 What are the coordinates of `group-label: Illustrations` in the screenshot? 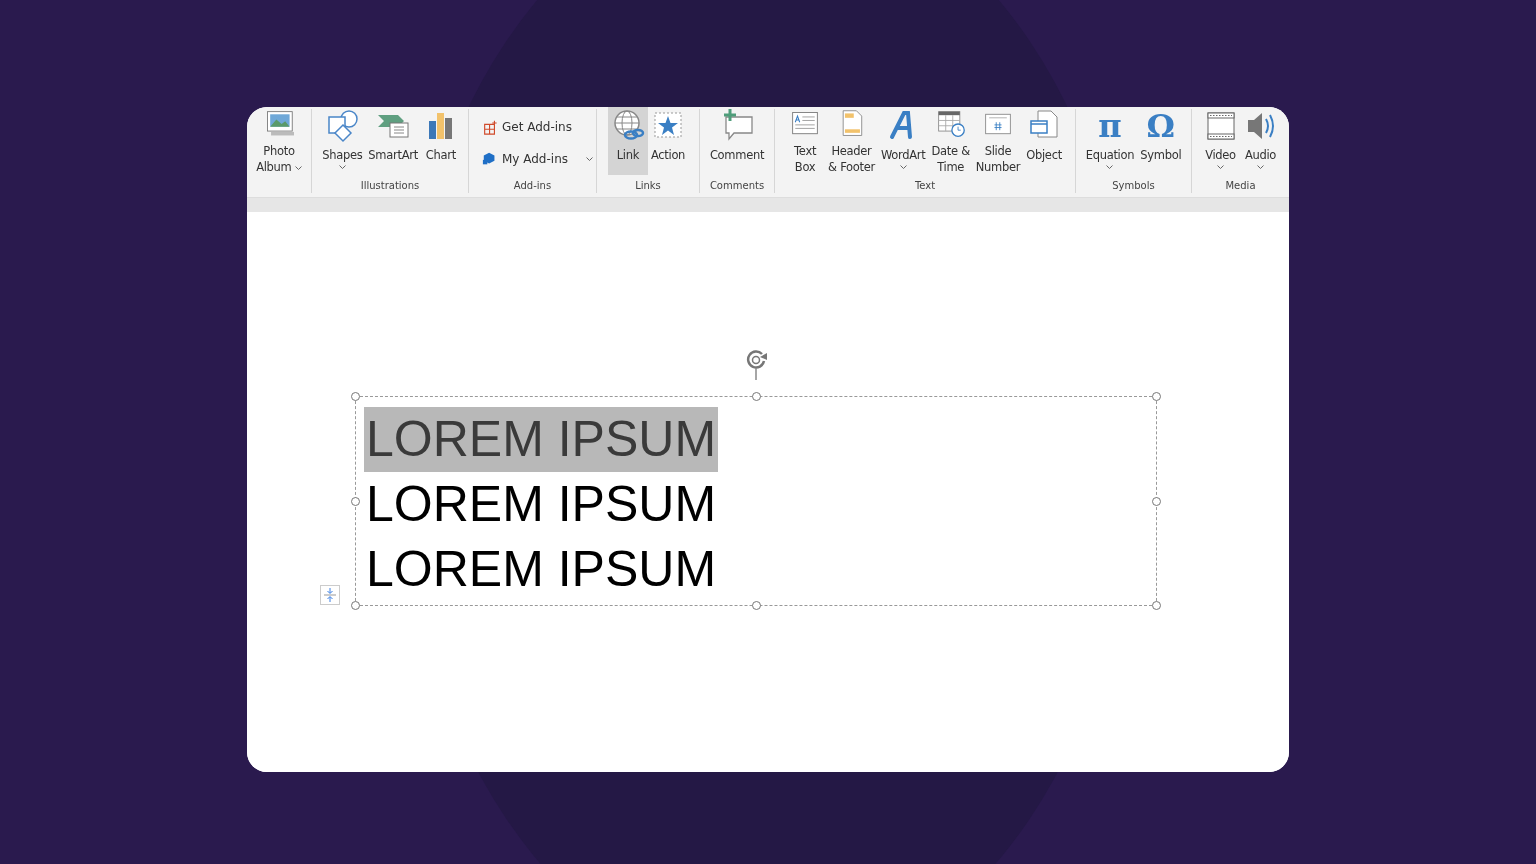 It's located at (390, 185).